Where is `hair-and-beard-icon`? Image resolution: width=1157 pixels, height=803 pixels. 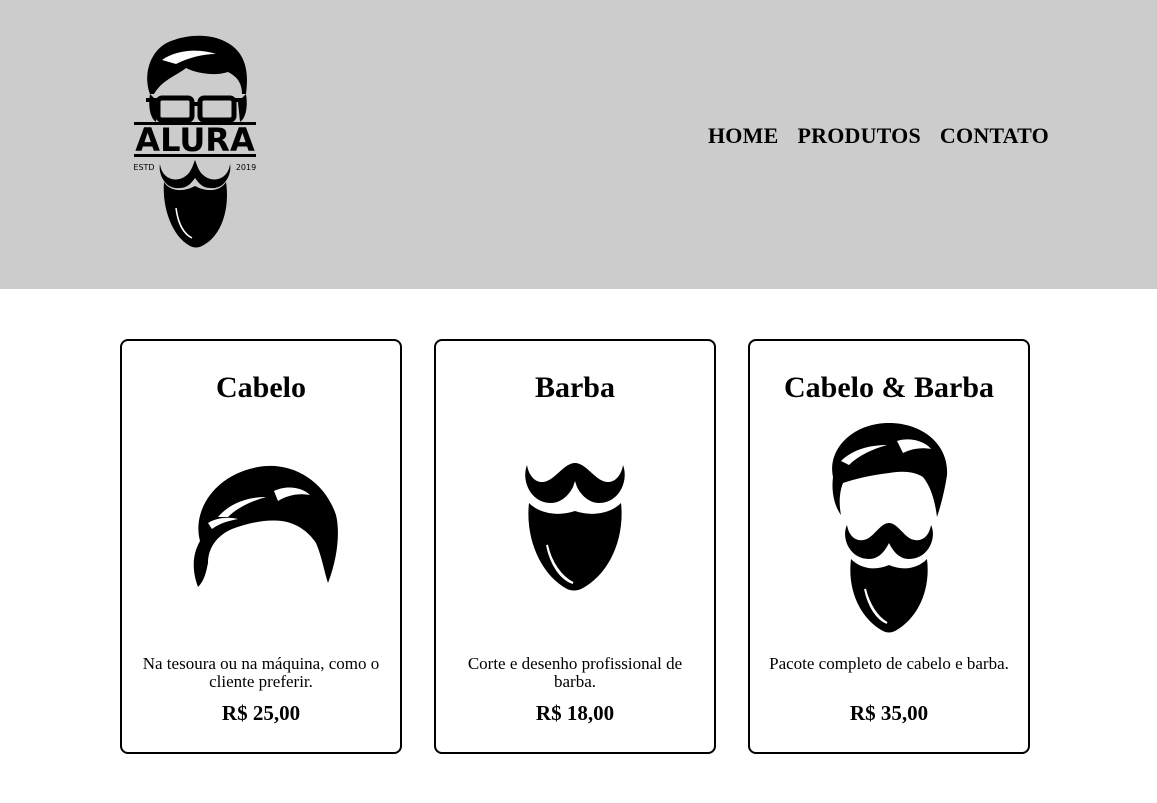 hair-and-beard-icon is located at coordinates (889, 528).